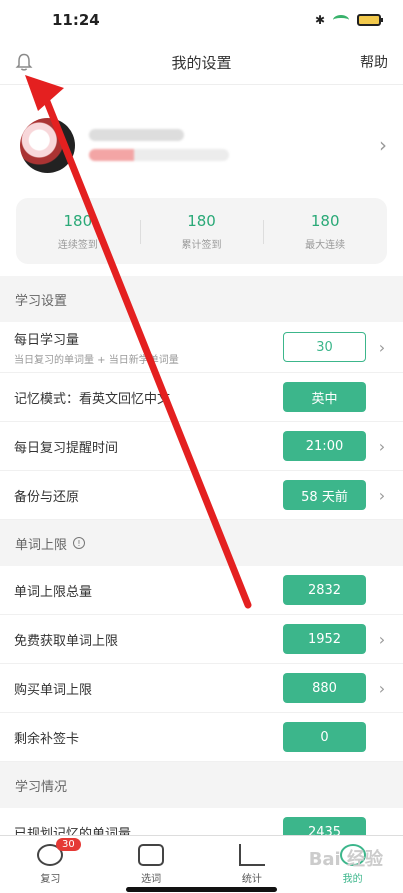 The width and height of the screenshot is (403, 893). What do you see at coordinates (151, 855) in the screenshot?
I see `book-icon` at bounding box center [151, 855].